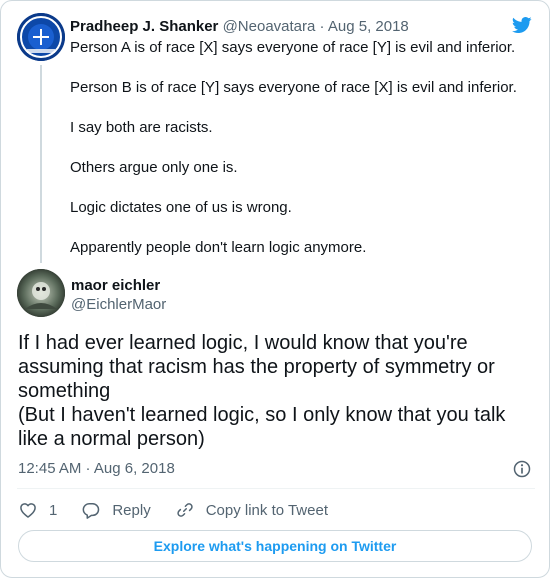 This screenshot has width=550, height=578. What do you see at coordinates (144, 26) in the screenshot?
I see `parent-author-name: Pradheep J. Shanker` at bounding box center [144, 26].